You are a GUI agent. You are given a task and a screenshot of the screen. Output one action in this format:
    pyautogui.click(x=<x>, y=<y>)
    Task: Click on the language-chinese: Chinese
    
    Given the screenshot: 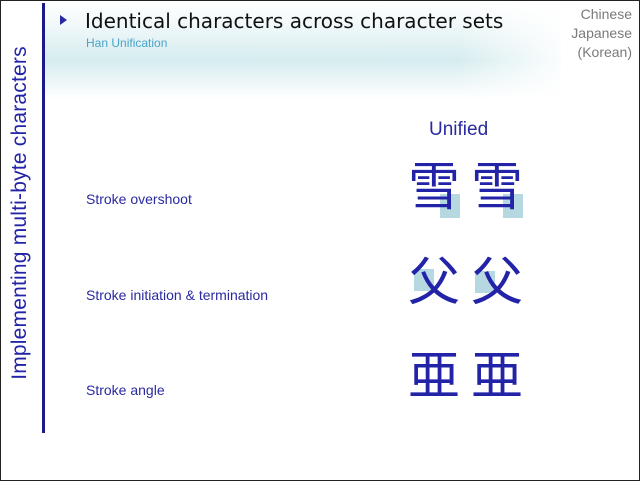 What is the action you would take?
    pyautogui.click(x=606, y=14)
    